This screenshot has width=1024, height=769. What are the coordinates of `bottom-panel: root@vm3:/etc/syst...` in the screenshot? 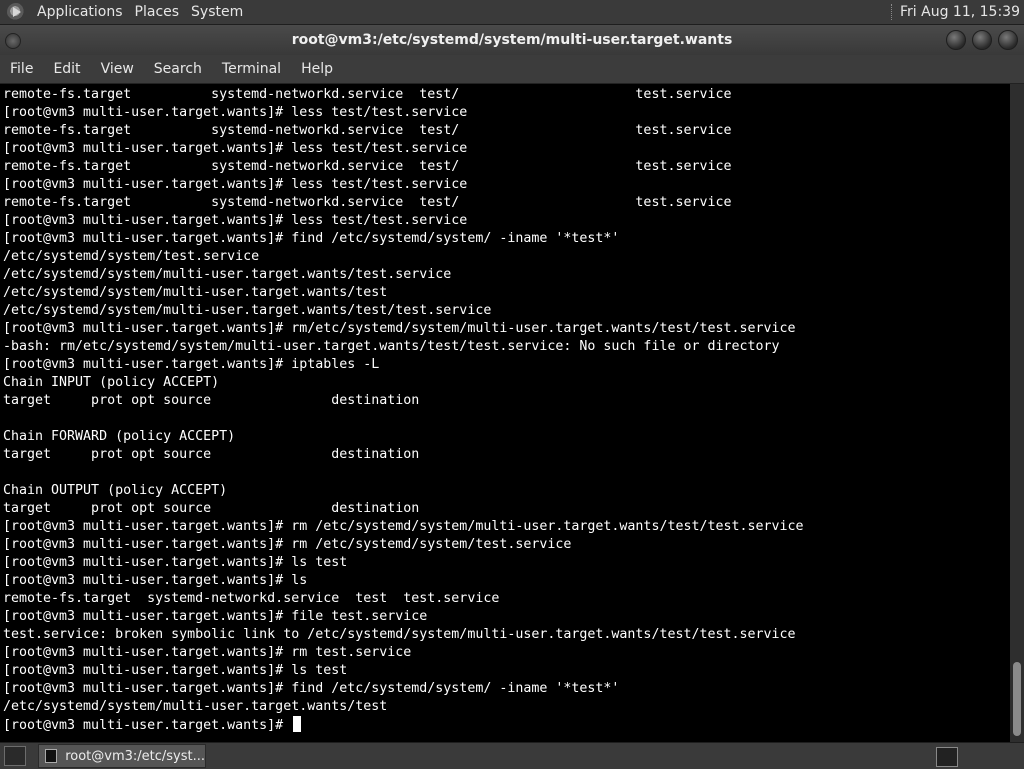 It's located at (512, 755).